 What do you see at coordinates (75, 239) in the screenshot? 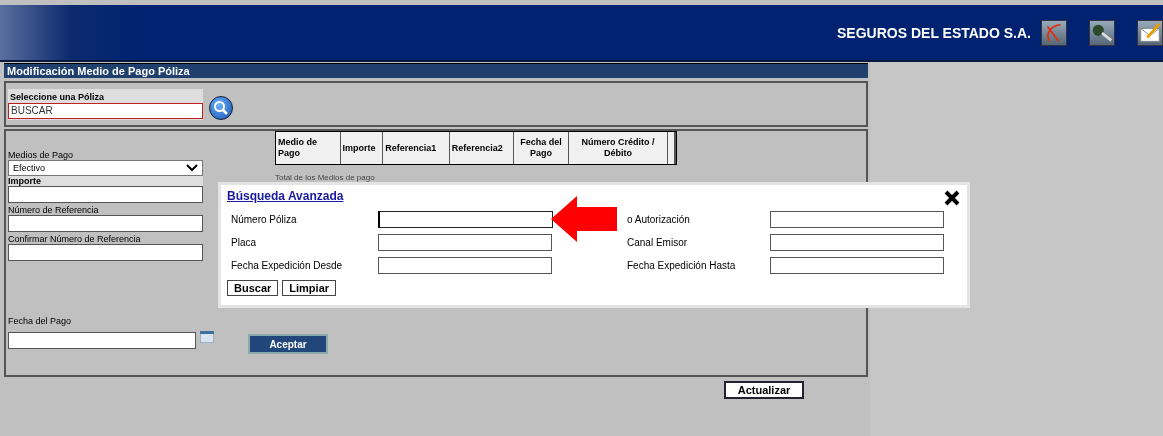
I see `field-label: Confirmar Número de Referencia` at bounding box center [75, 239].